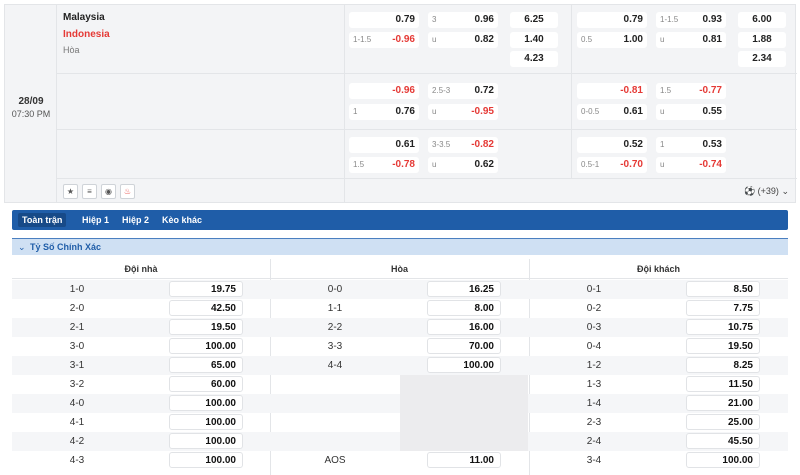 The height and width of the screenshot is (475, 800). What do you see at coordinates (691, 165) in the screenshot?
I see `over-under-odds-half: u -0.74` at bounding box center [691, 165].